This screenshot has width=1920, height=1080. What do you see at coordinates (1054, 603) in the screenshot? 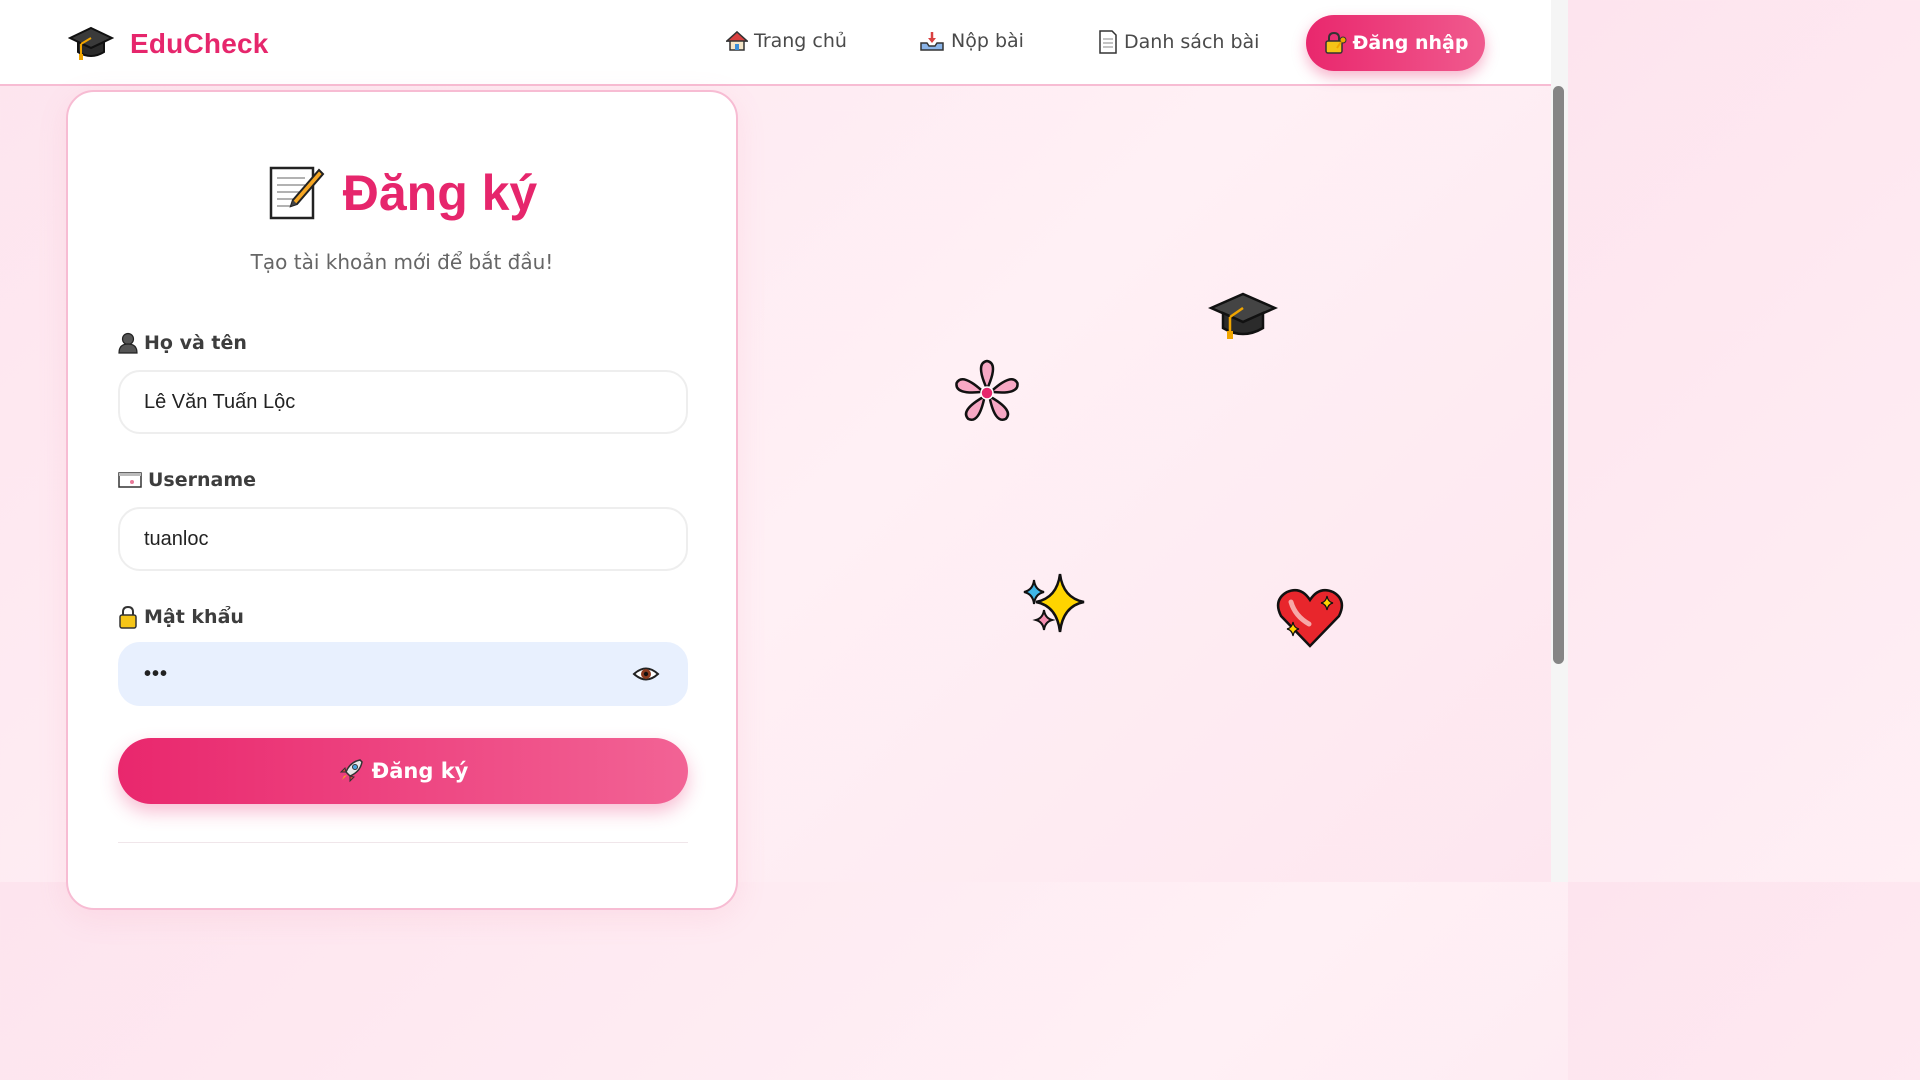
I see `sparkles-icon` at bounding box center [1054, 603].